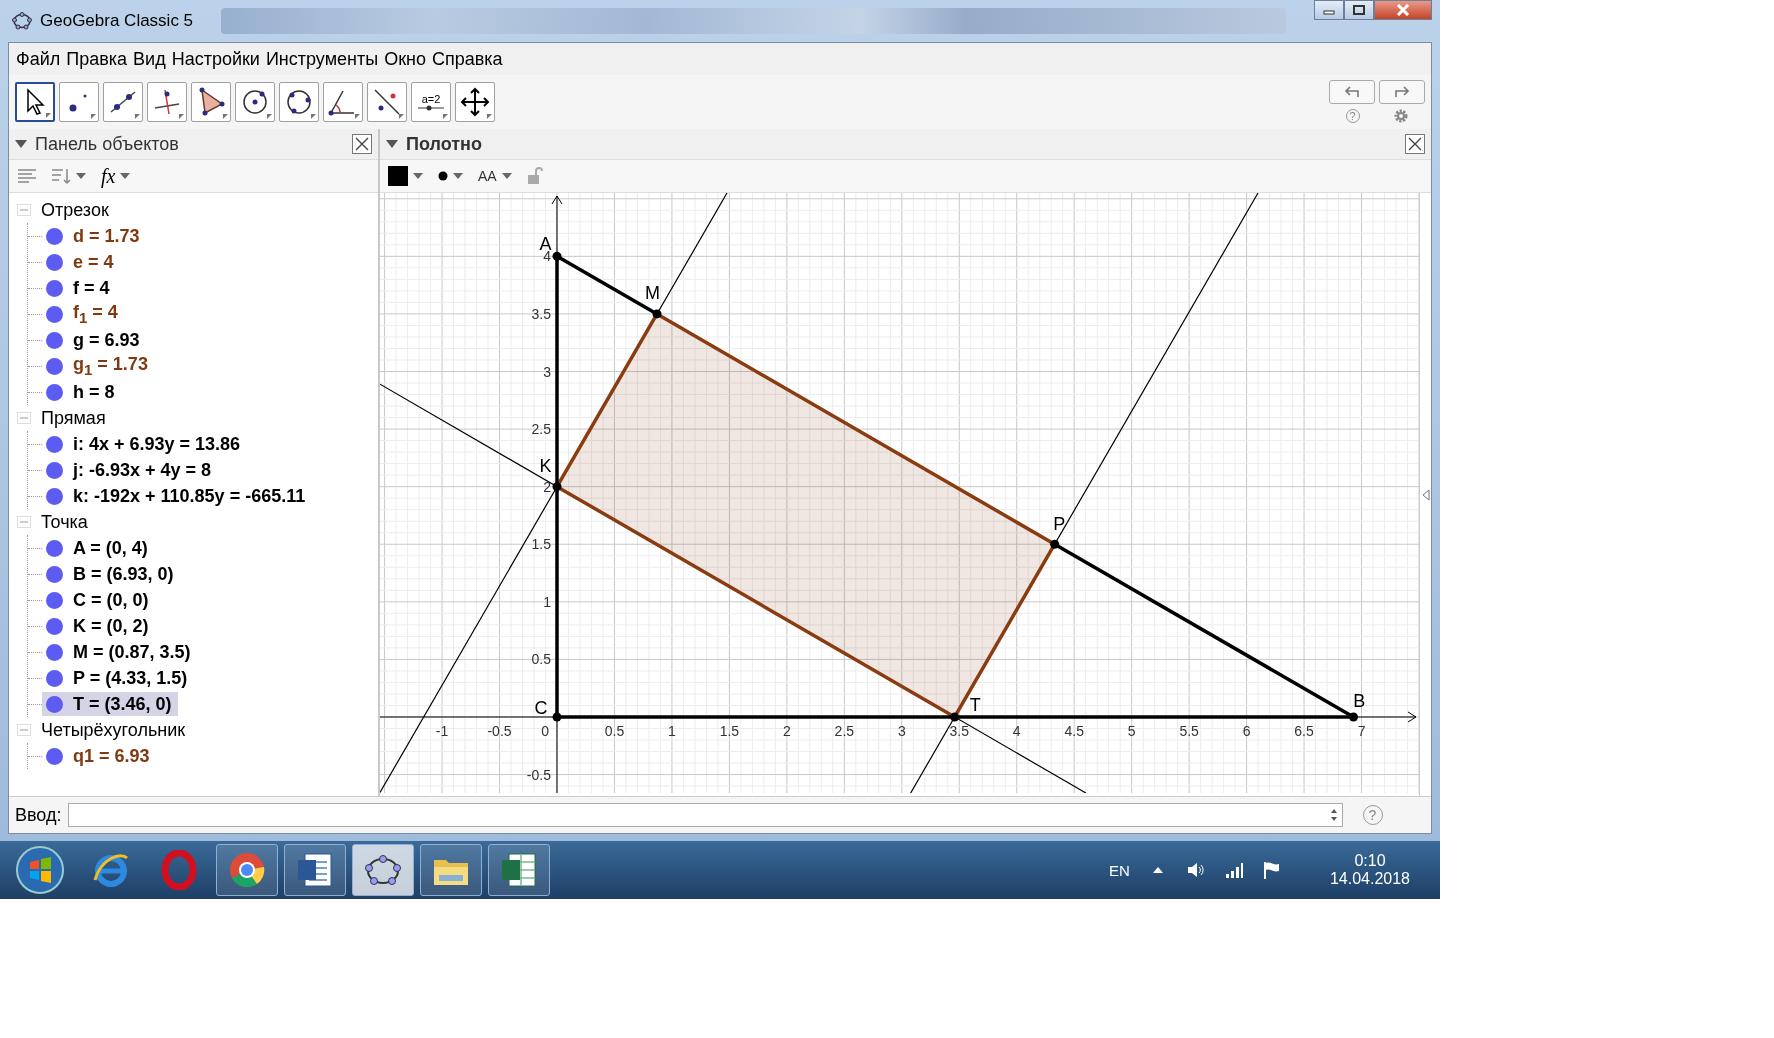 This screenshot has width=1774, height=1038. I want to click on clock-time: 0:10, so click(1370, 861).